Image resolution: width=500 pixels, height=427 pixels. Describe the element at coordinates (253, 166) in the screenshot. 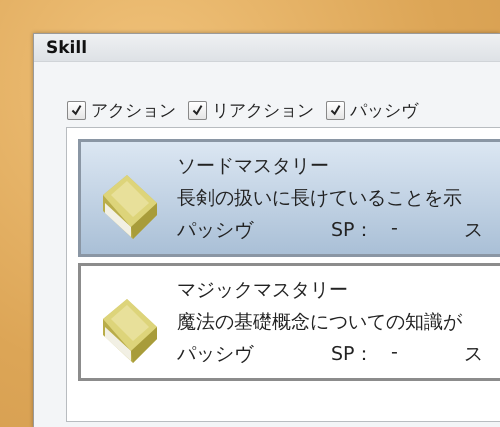

I see `skill-name: ソードマスタリー` at that location.